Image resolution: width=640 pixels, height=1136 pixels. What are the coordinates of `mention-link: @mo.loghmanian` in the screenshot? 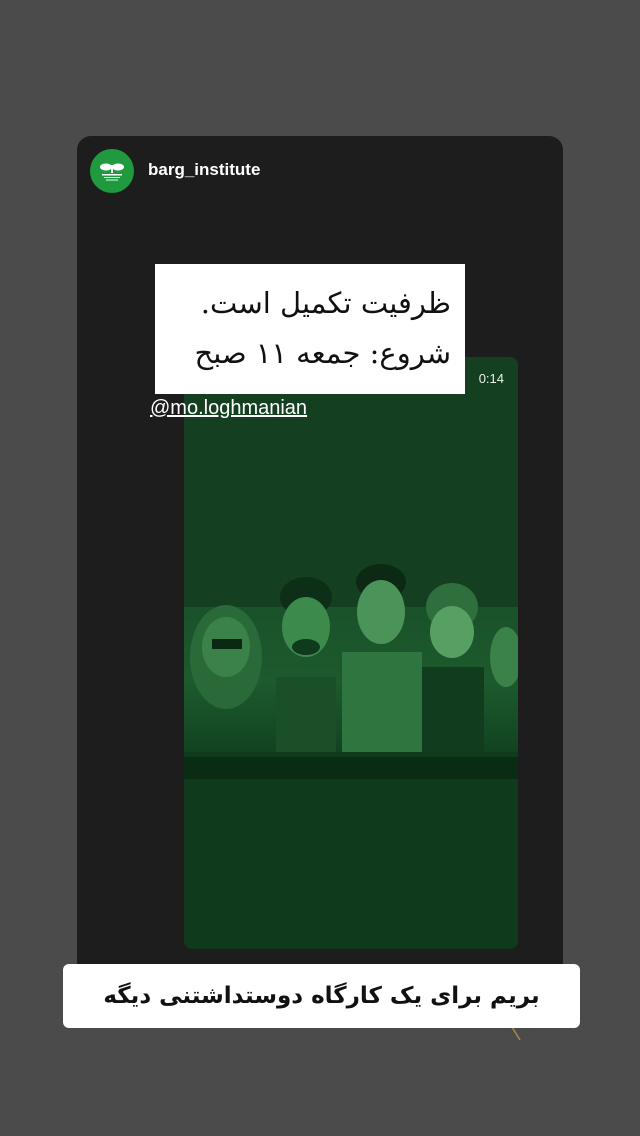 It's located at (228, 408).